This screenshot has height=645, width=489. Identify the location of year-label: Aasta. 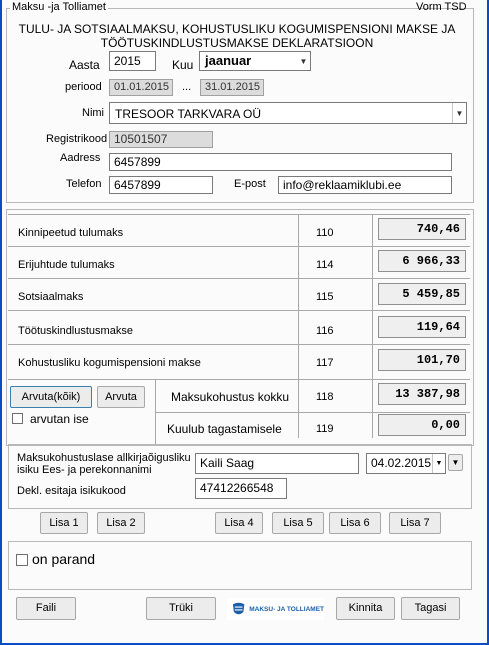
(84, 65).